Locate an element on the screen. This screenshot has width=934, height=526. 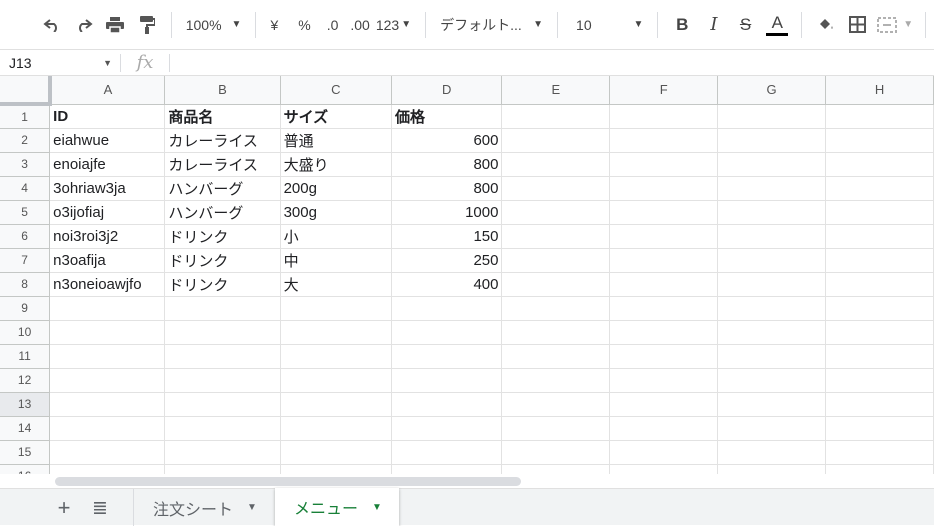
undo-icon is located at coordinates (52, 25).